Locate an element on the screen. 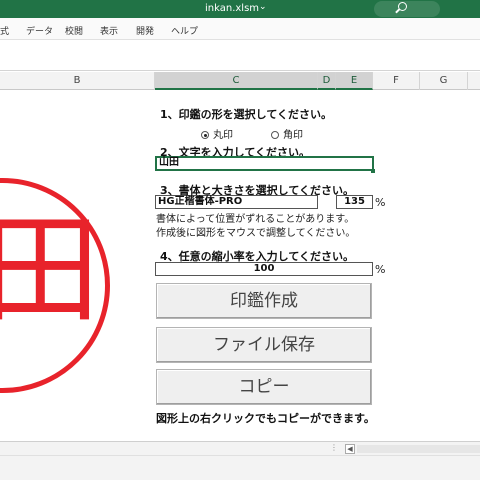  column-header-d: D is located at coordinates (327, 81).